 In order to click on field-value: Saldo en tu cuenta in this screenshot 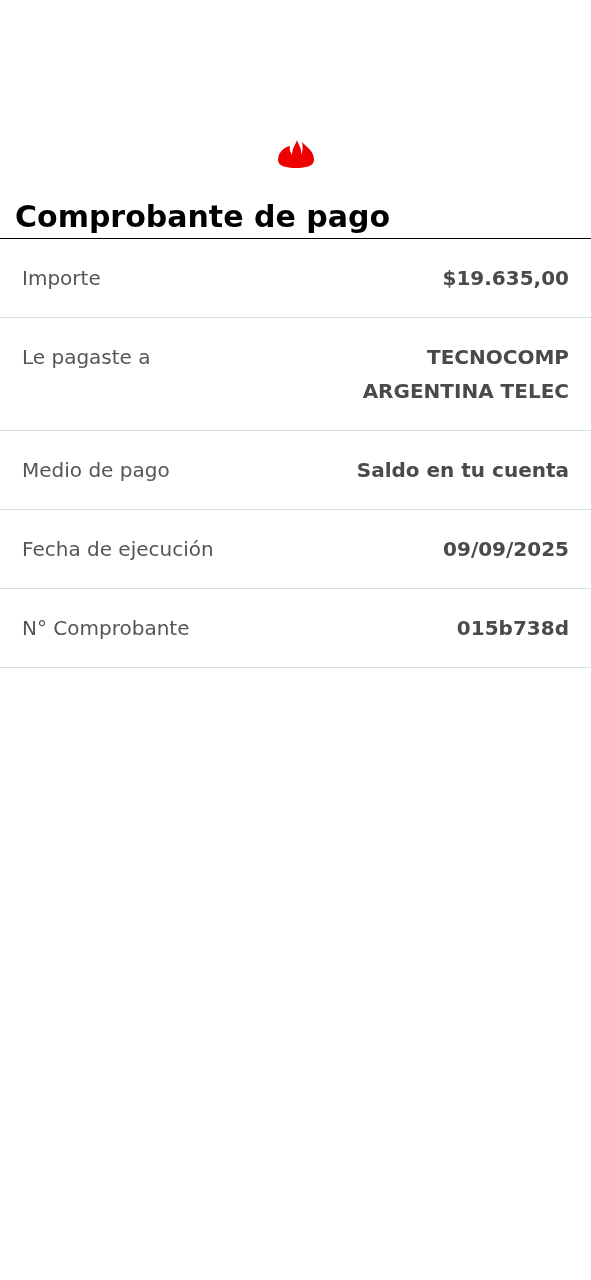, I will do `click(462, 470)`.